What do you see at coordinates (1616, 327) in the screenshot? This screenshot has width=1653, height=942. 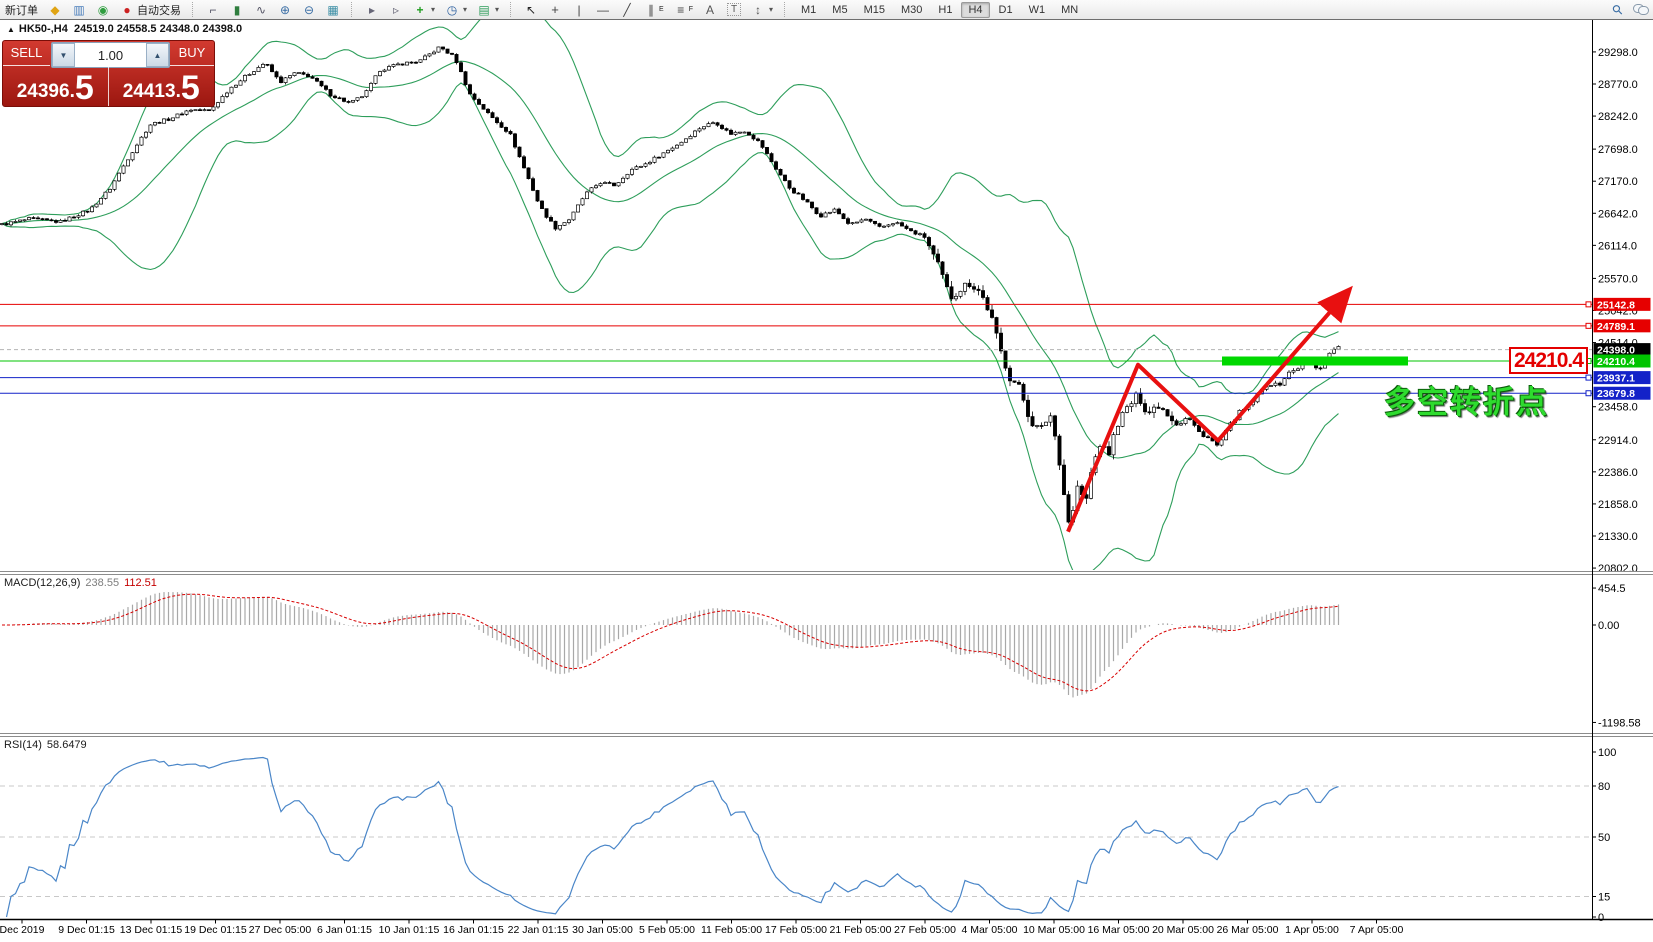 I see `svg-text: 24789.1` at bounding box center [1616, 327].